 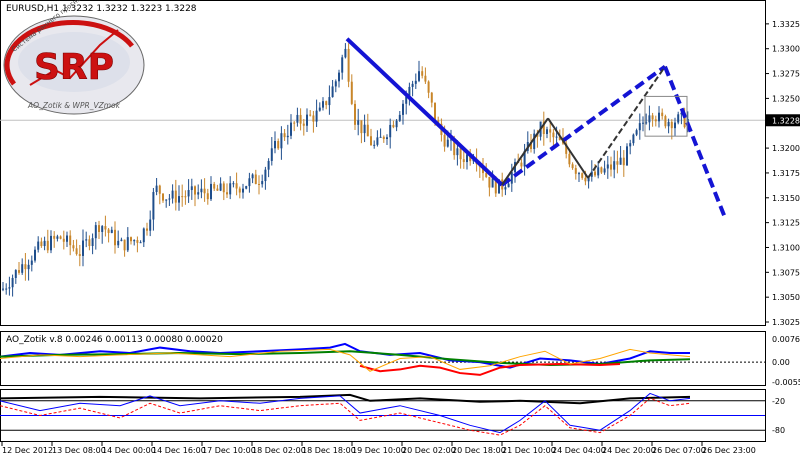 What do you see at coordinates (786, 382) in the screenshot?
I see `ao-tick-label: -0.00551` at bounding box center [786, 382].